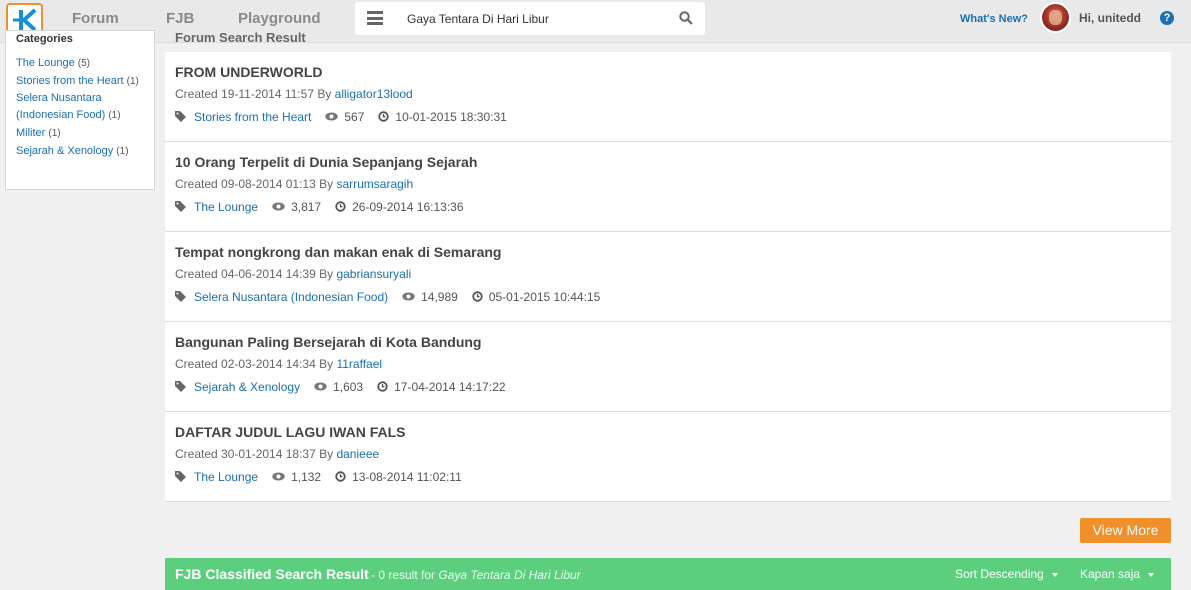  Describe the element at coordinates (403, 575) in the screenshot. I see `fjb-result-count: - 0 result for` at that location.